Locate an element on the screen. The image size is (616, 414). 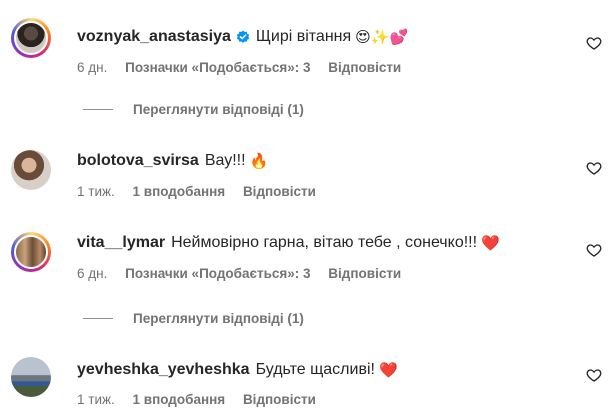
comment-text: Будьте щасливі! is located at coordinates (315, 369).